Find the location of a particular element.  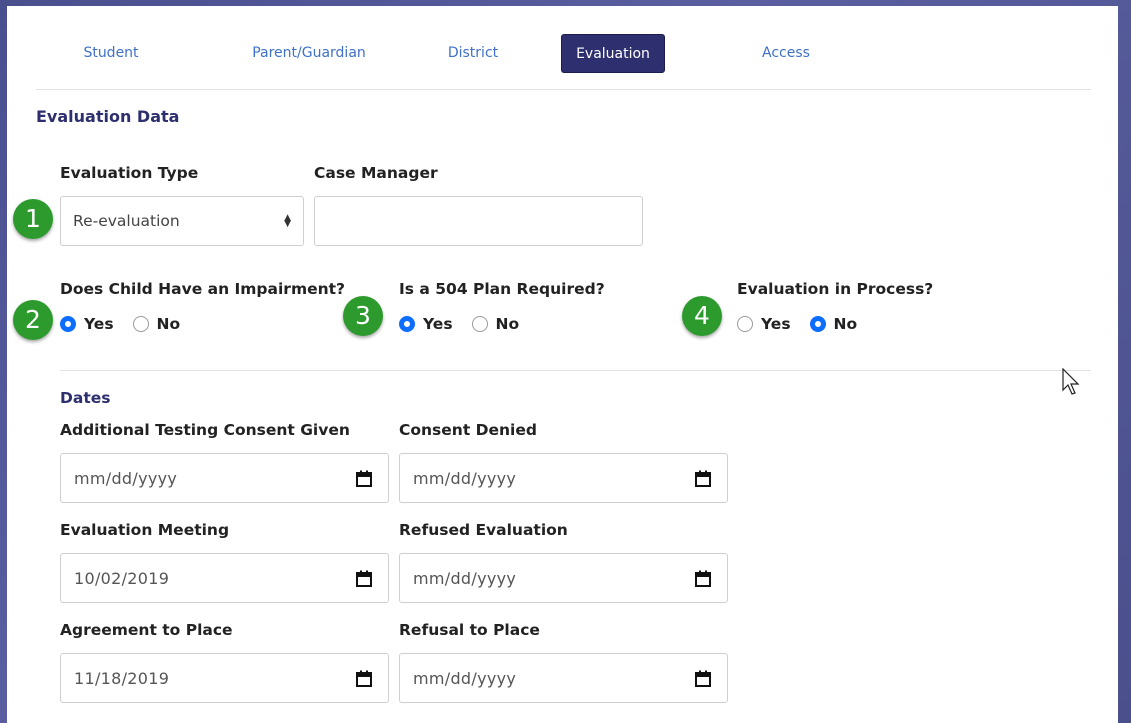

refusal-to-place-date-input: mm/dd/yyyy is located at coordinates (563, 678).